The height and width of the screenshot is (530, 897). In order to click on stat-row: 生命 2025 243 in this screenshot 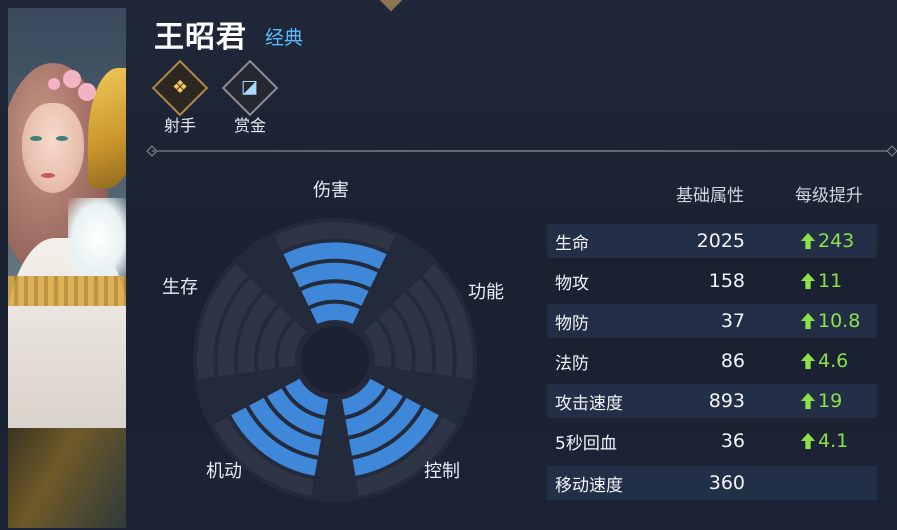, I will do `click(712, 241)`.